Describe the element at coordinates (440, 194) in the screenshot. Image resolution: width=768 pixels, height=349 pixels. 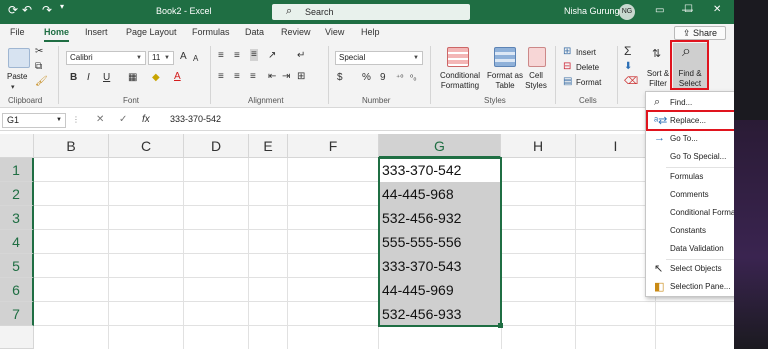
I see `cell-g2: 44-445-968` at that location.